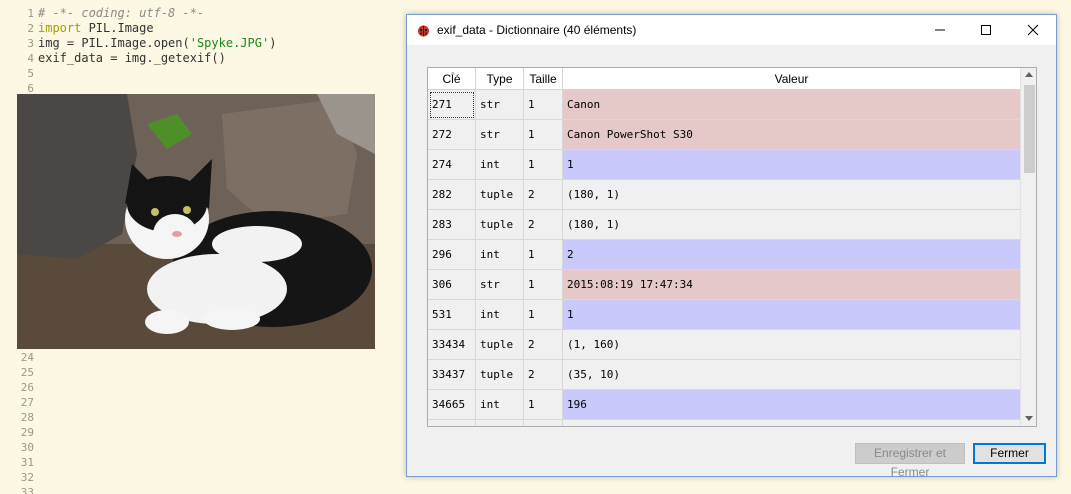 The image size is (1071, 494). I want to click on cell-key: 272, so click(452, 135).